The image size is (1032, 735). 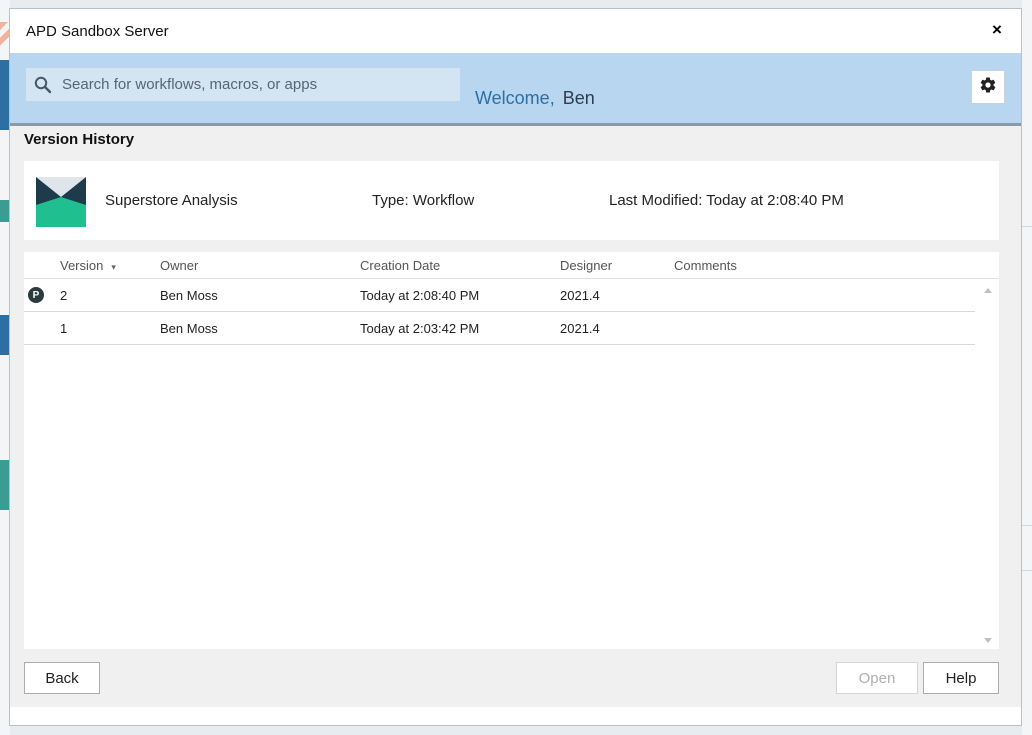 What do you see at coordinates (515, 31) in the screenshot?
I see `title-bar: APD Sandbox Server ×` at bounding box center [515, 31].